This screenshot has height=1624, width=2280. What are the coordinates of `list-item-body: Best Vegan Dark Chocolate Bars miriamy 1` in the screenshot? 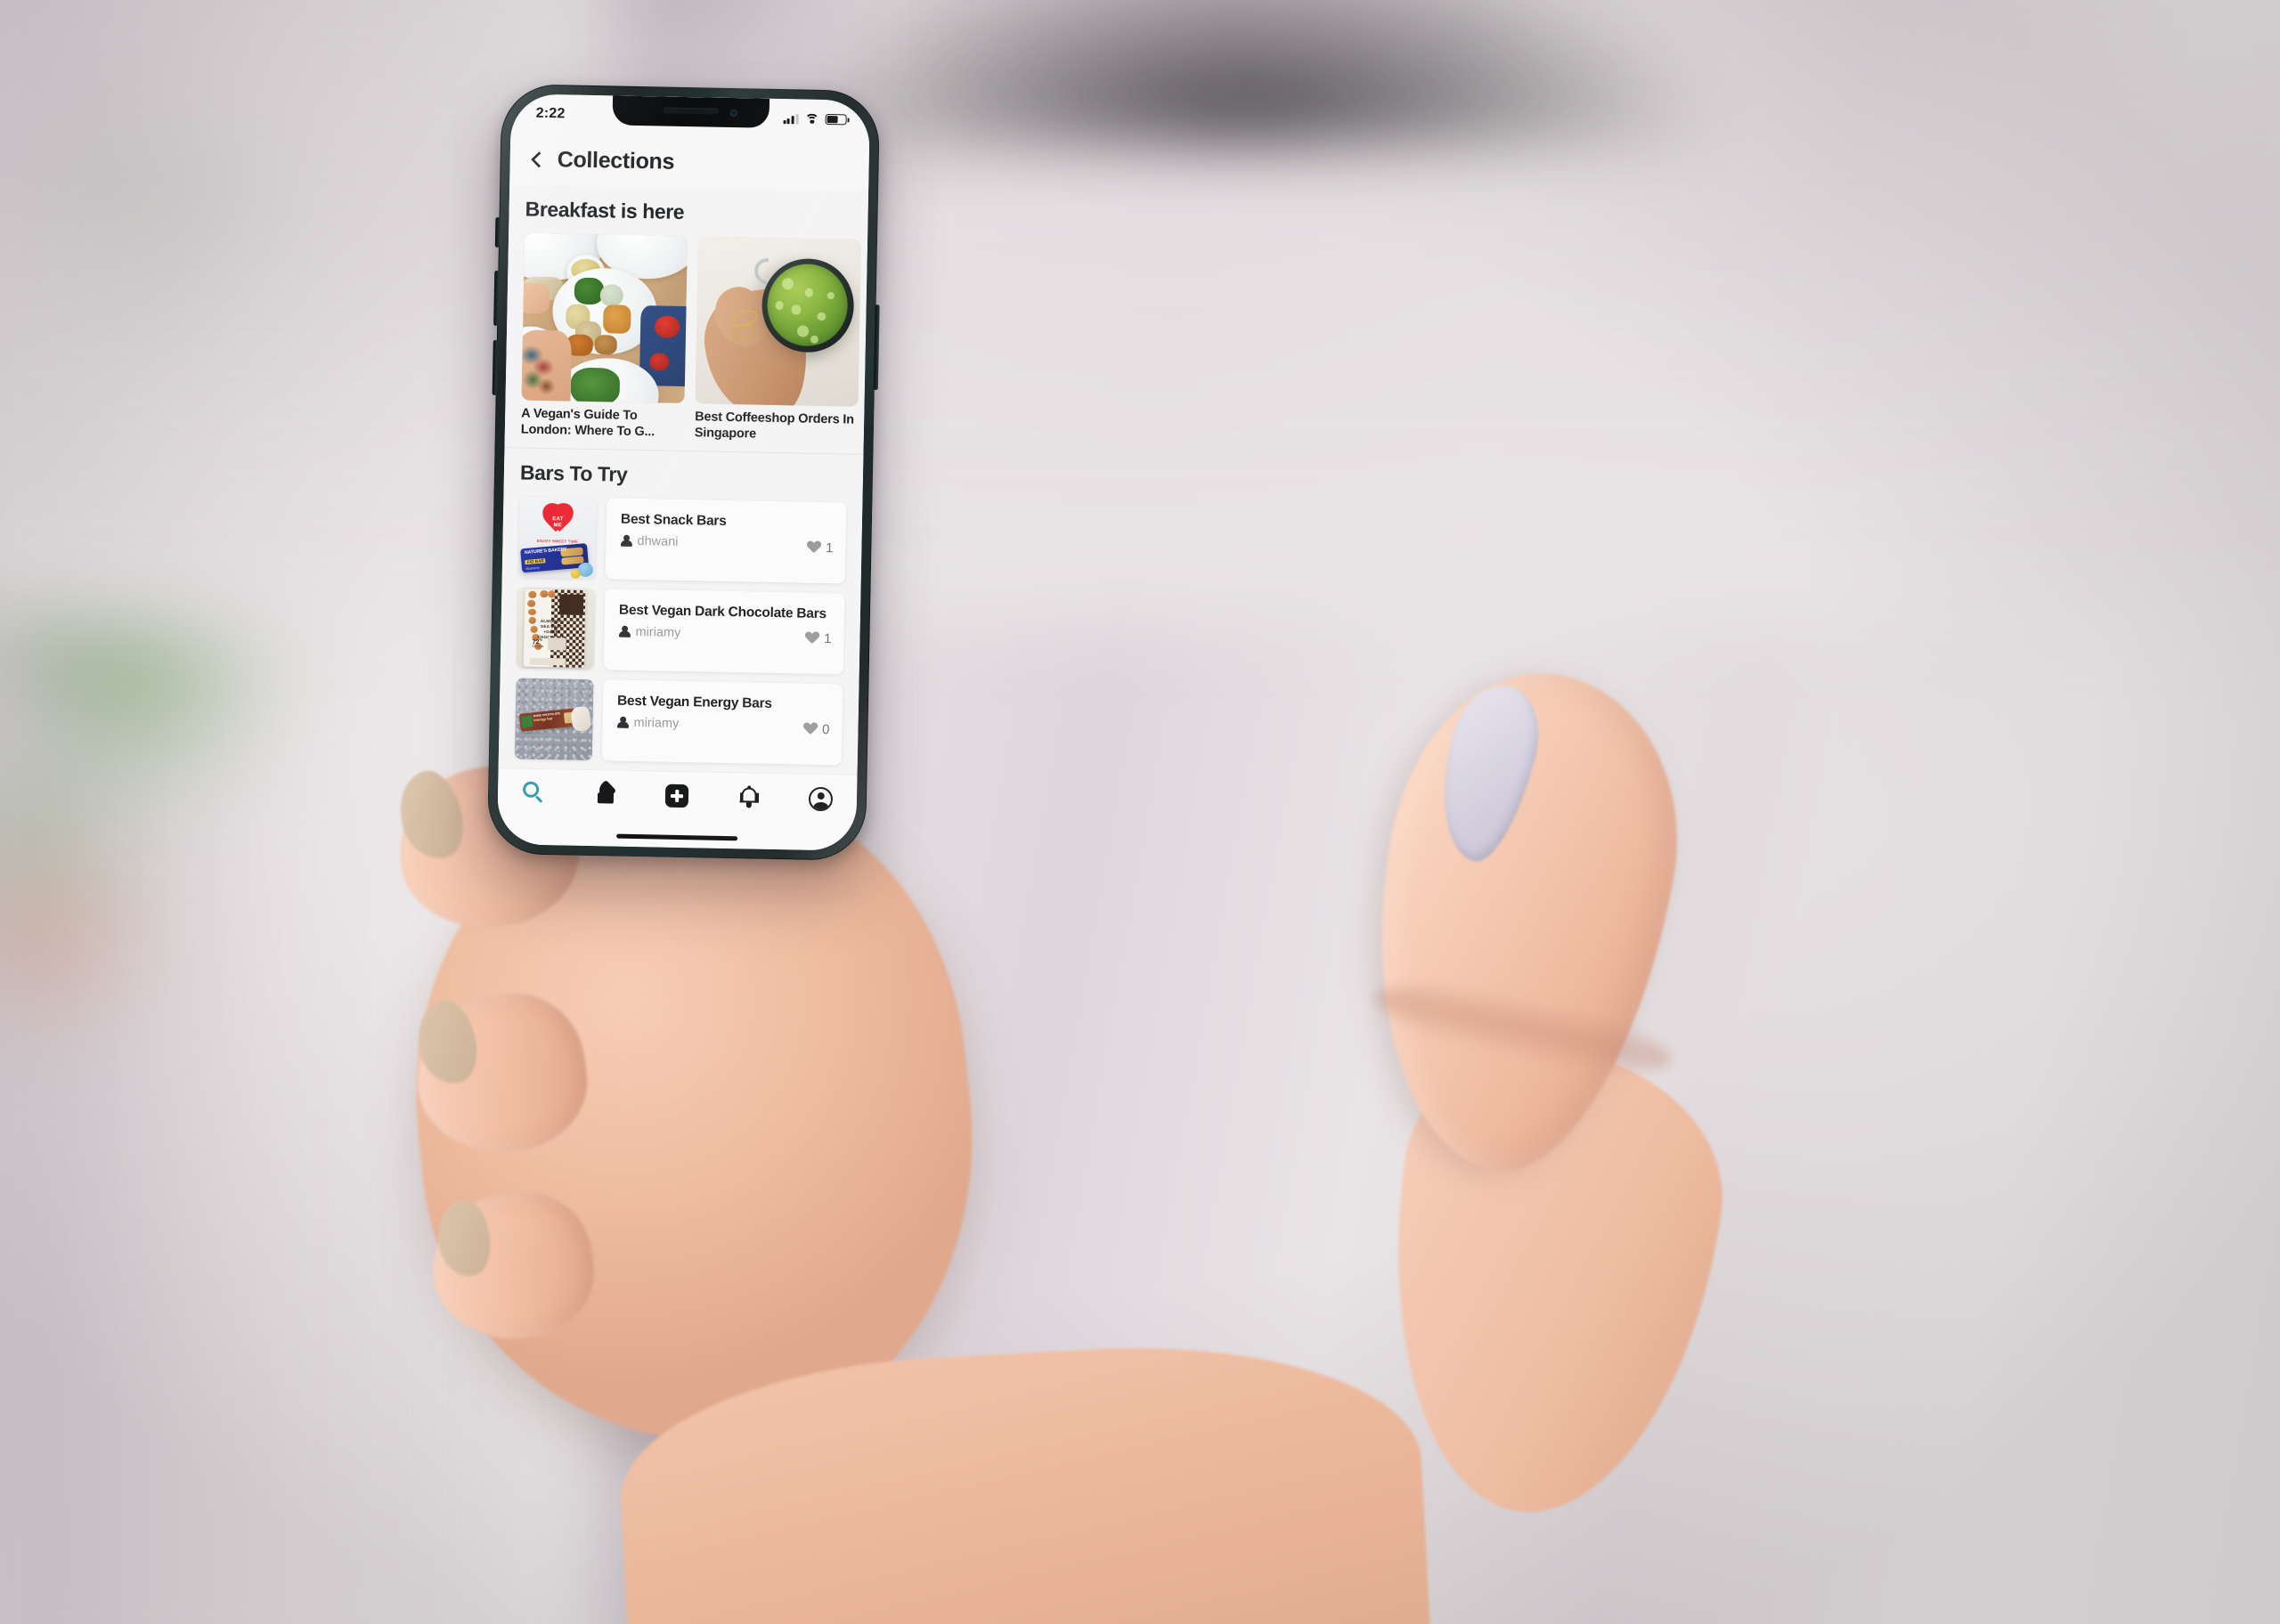 It's located at (724, 632).